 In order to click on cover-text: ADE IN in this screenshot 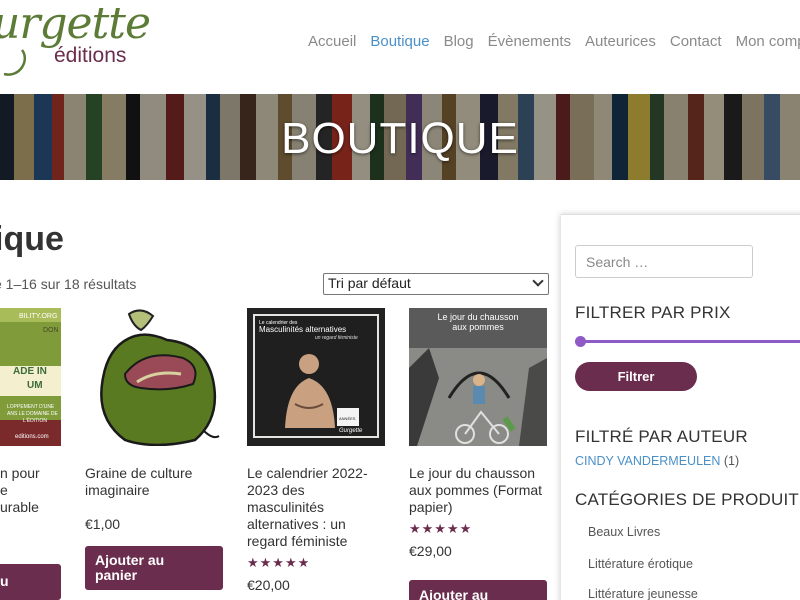, I will do `click(30, 371)`.